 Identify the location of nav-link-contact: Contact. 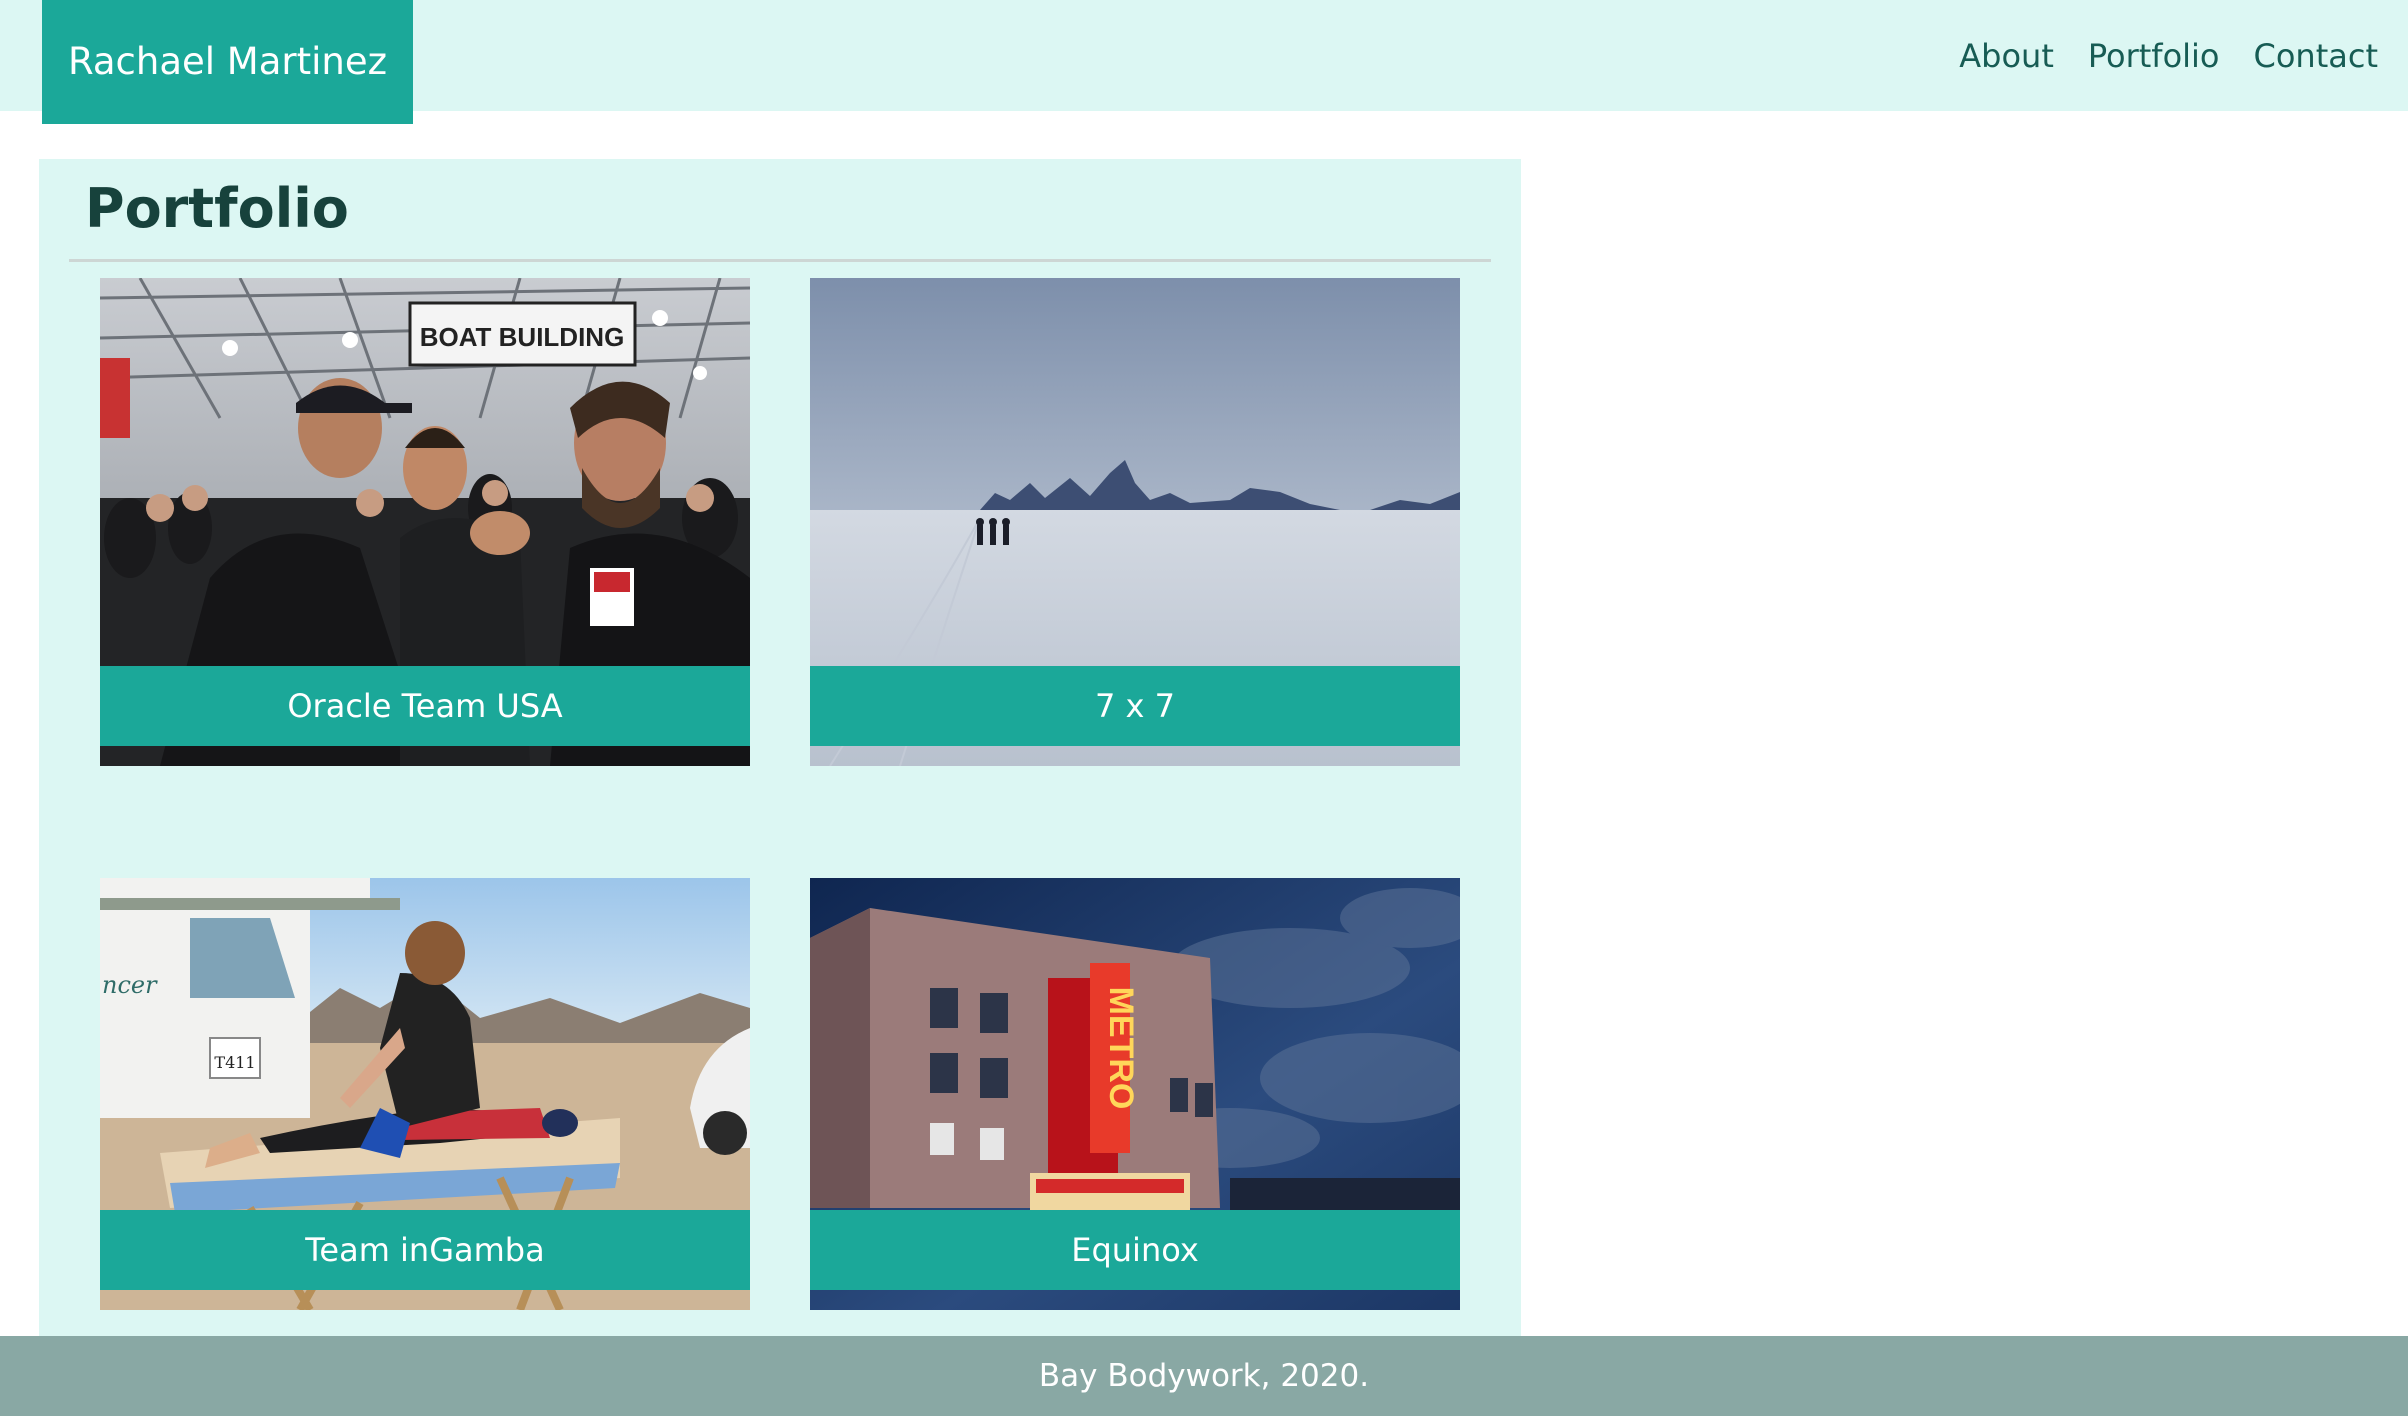
(2316, 56).